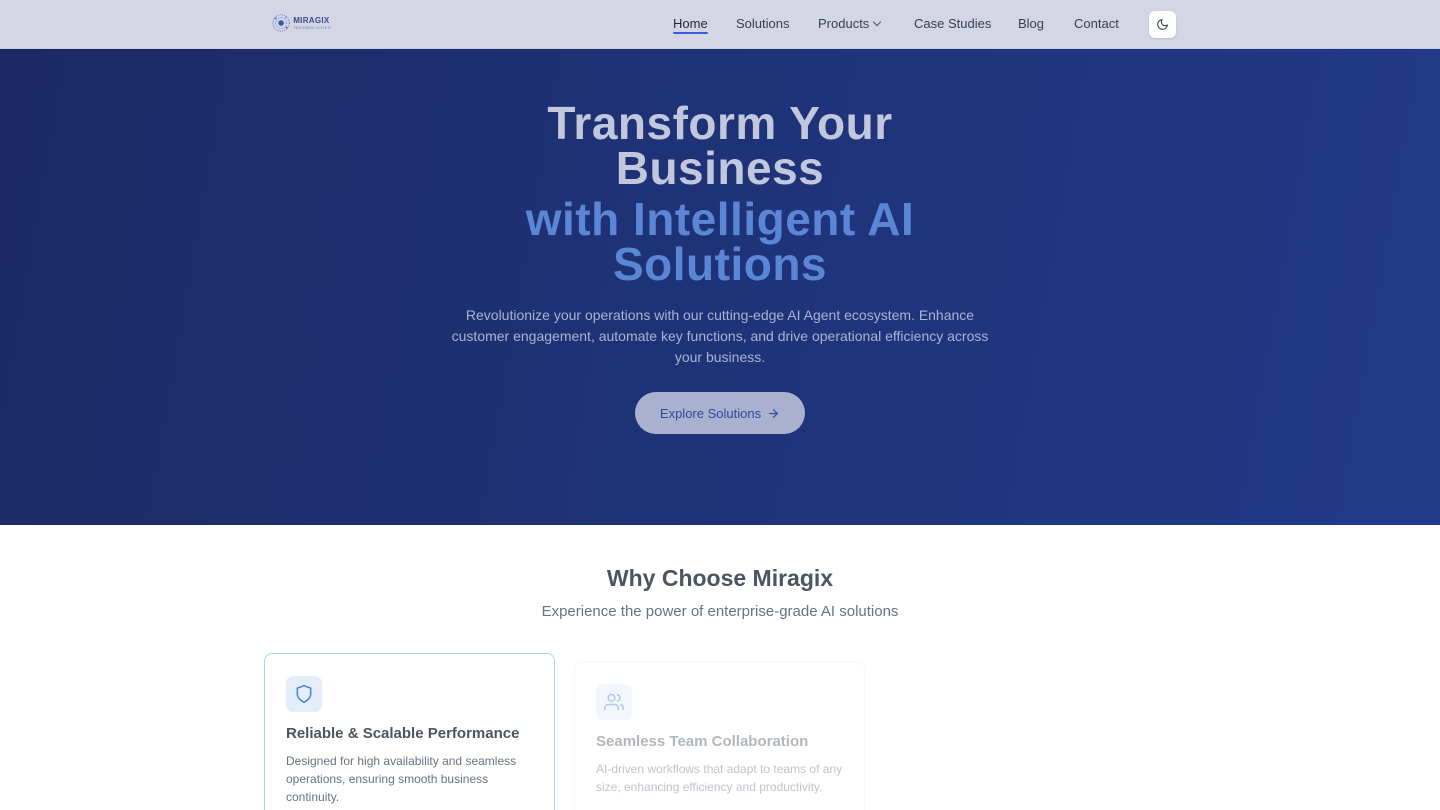 This screenshot has width=1440, height=810. Describe the element at coordinates (877, 22) in the screenshot. I see `chevron-down-icon` at that location.